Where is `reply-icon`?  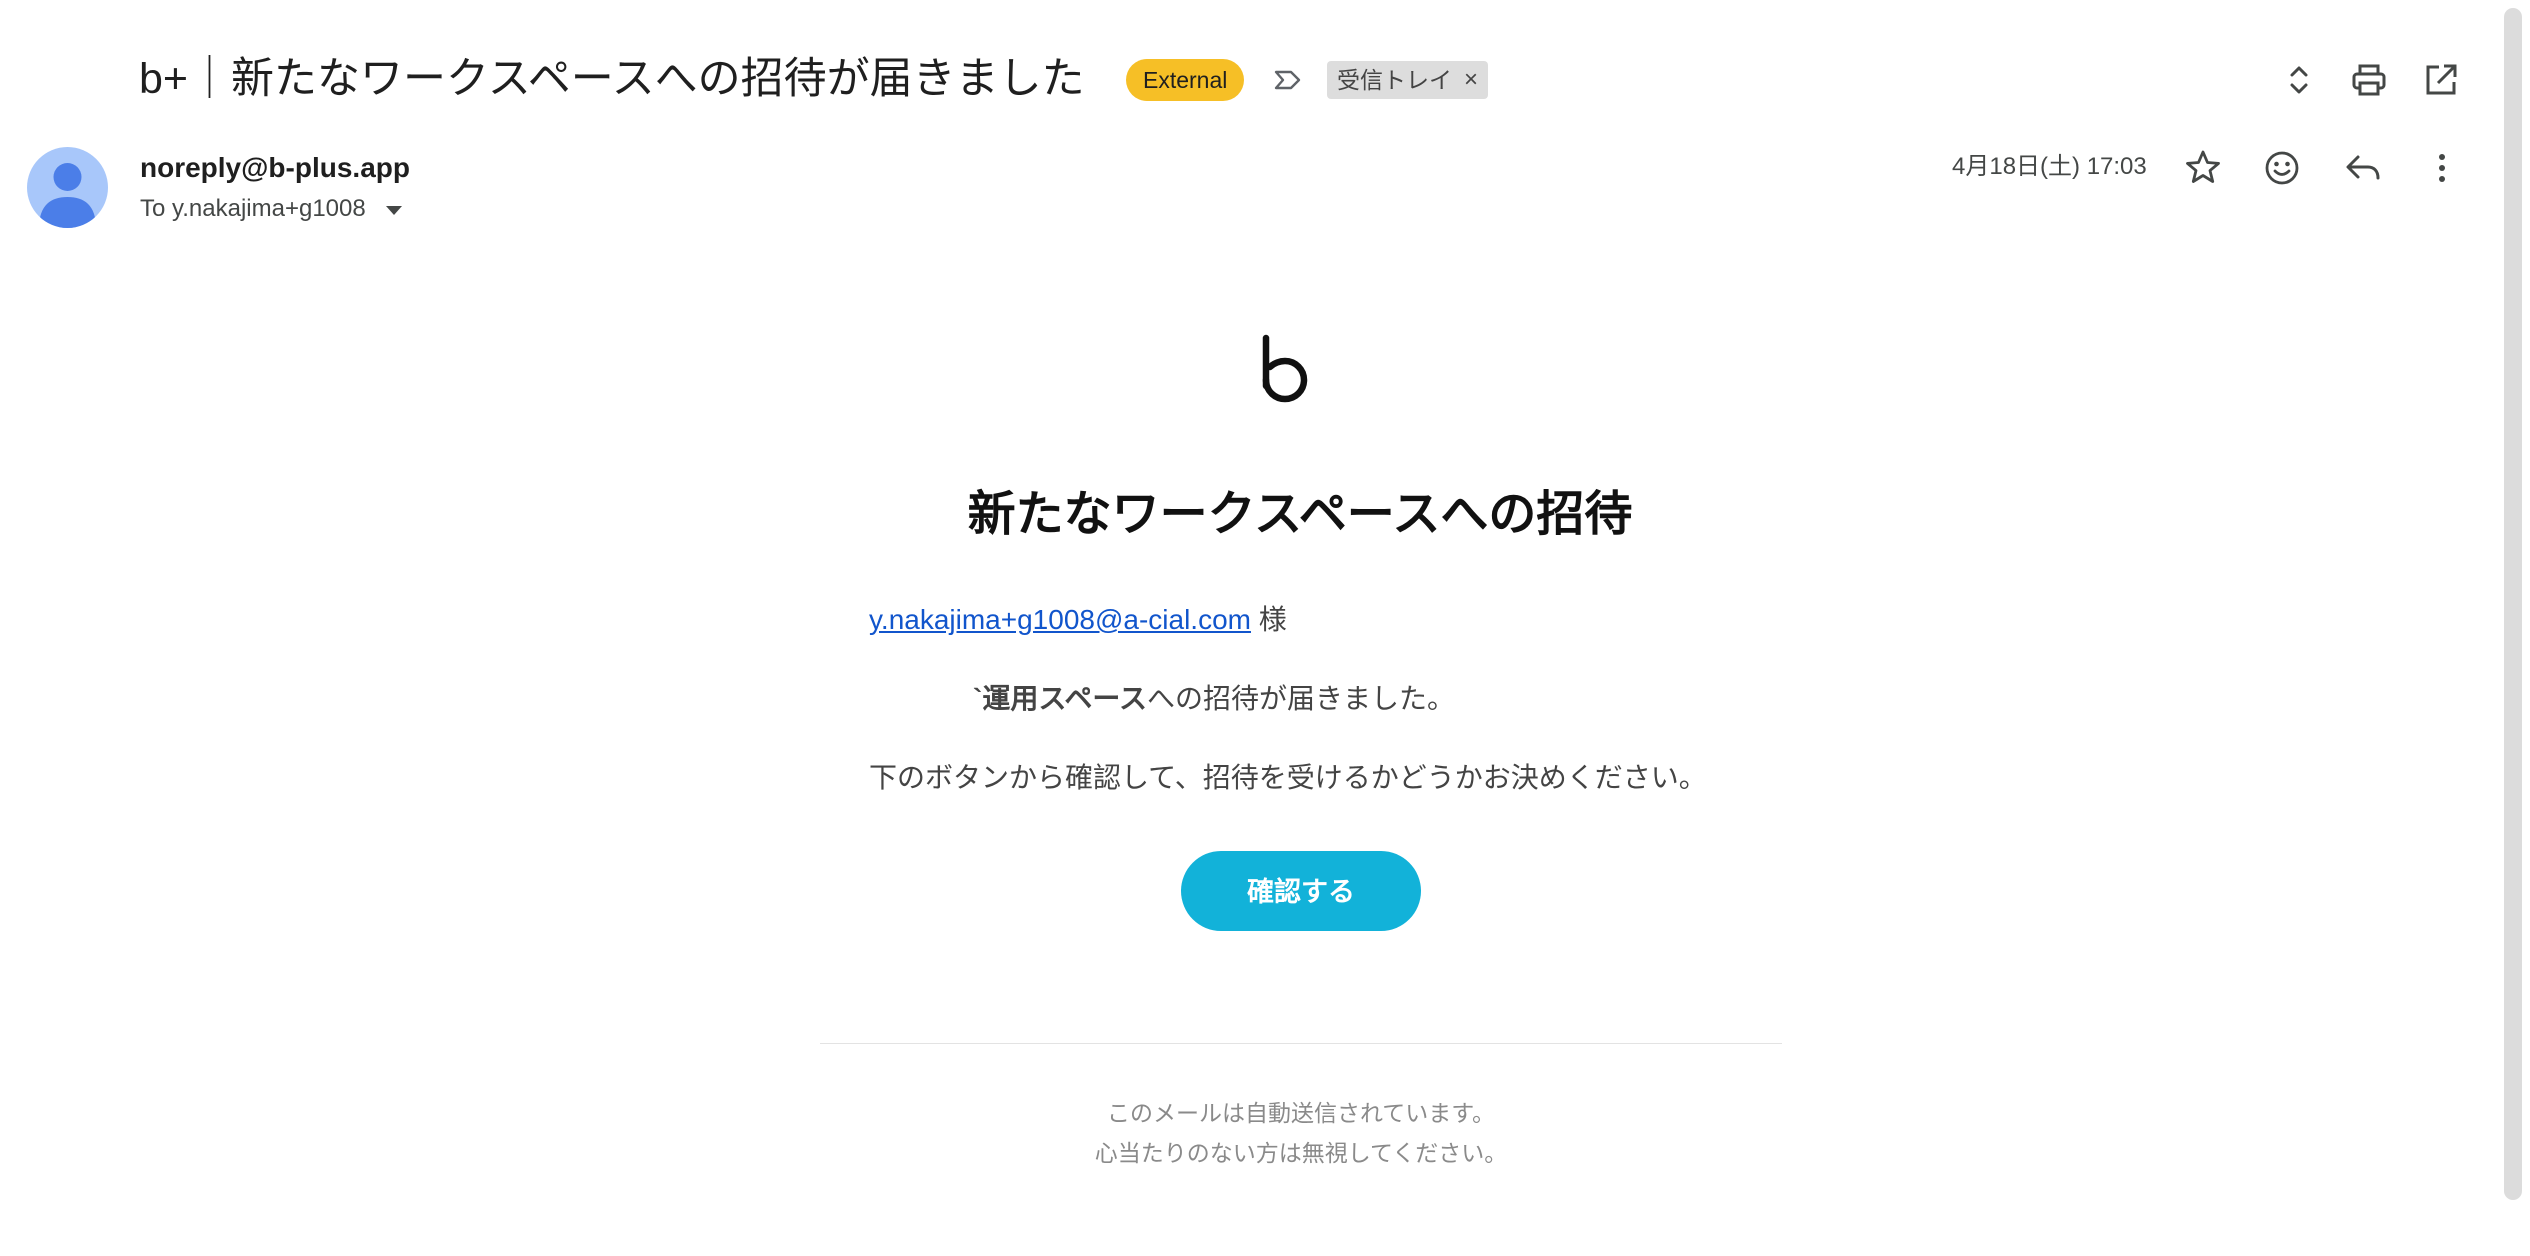
reply-icon is located at coordinates (2363, 168).